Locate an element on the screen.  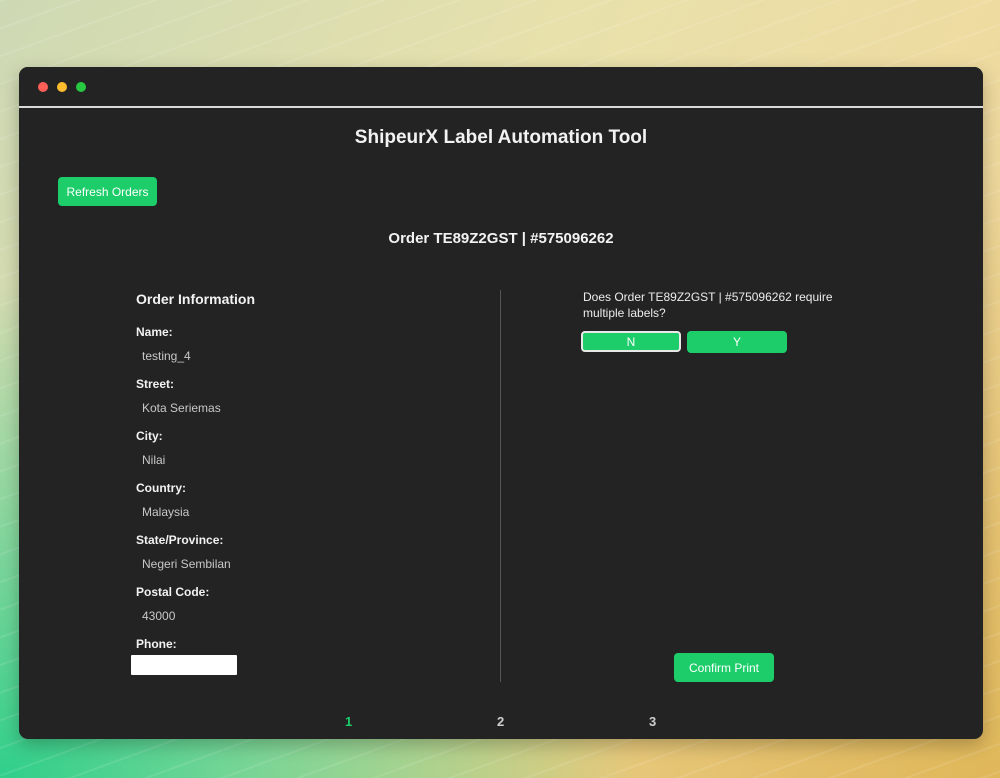
postal-code-value: 43000 is located at coordinates (159, 616).